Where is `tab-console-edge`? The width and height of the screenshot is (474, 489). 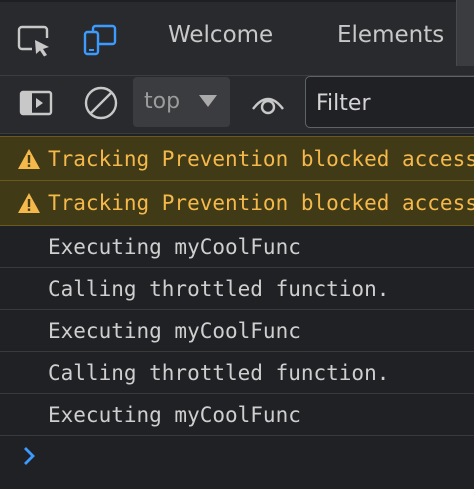 tab-console-edge is located at coordinates (465, 33).